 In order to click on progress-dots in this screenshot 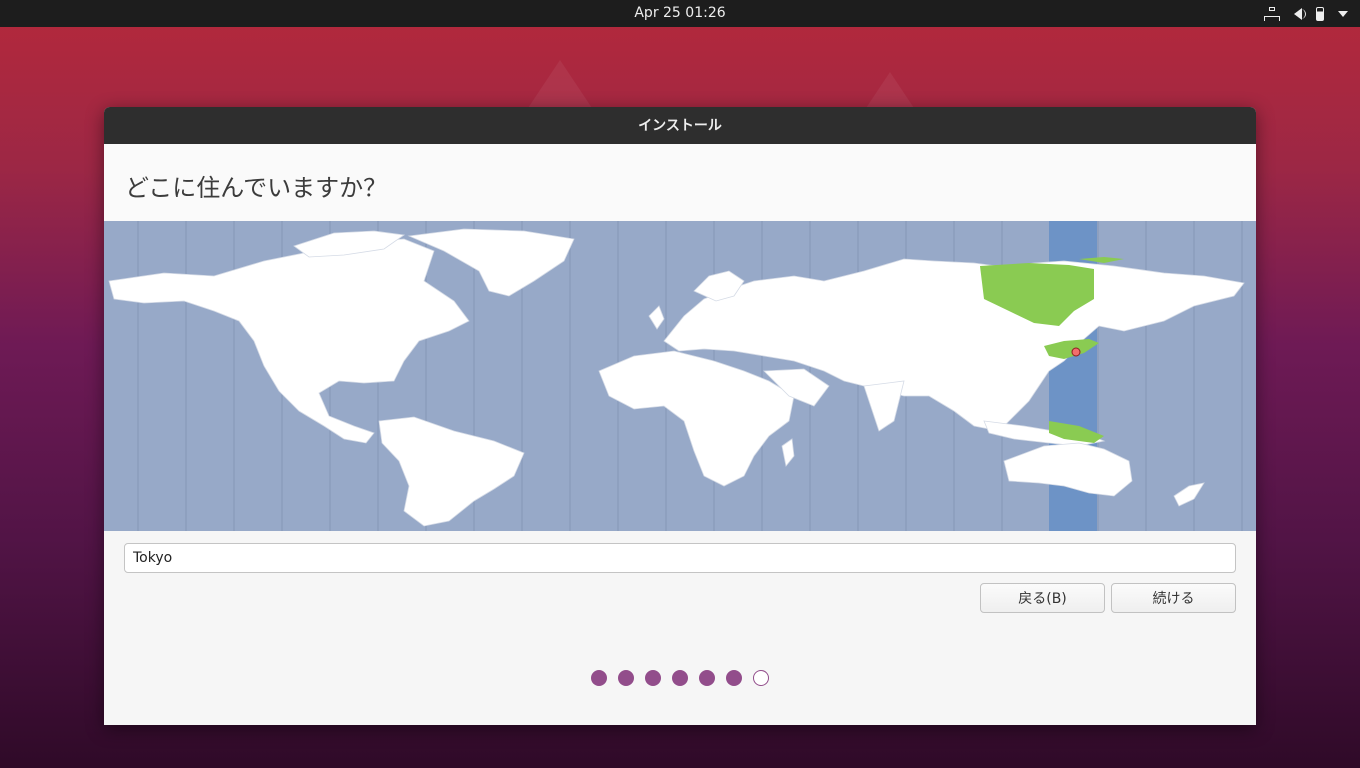, I will do `click(680, 678)`.